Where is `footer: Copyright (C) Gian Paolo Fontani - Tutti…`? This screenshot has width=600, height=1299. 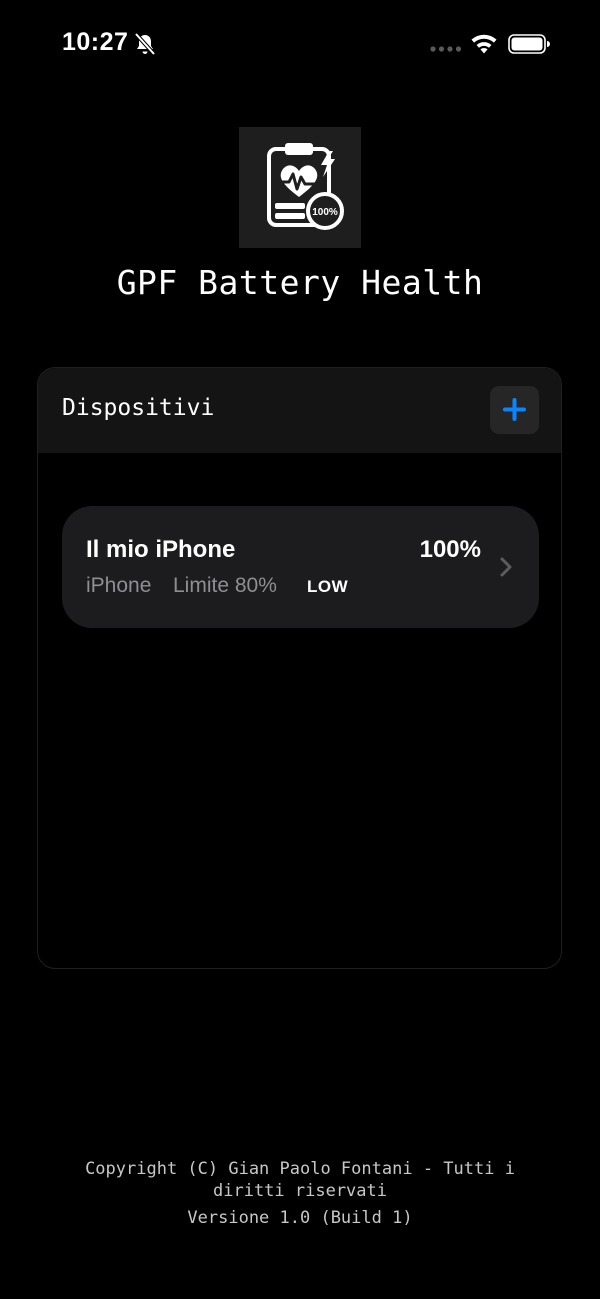 footer: Copyright (C) Gian Paolo Fontani - Tutti… is located at coordinates (300, 1193).